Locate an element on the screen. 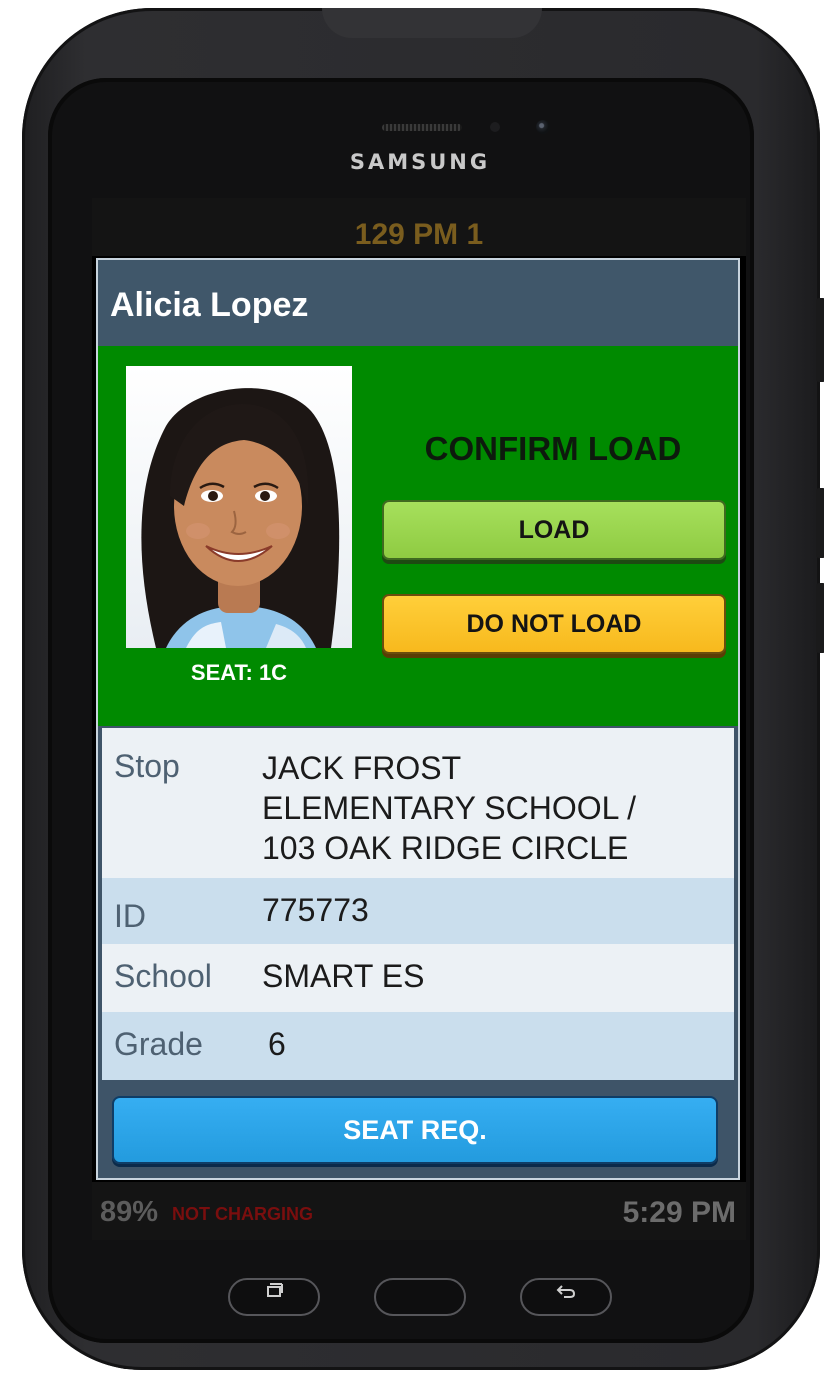 The width and height of the screenshot is (824, 1376). info-row-school: School SMART ES is located at coordinates (418, 978).